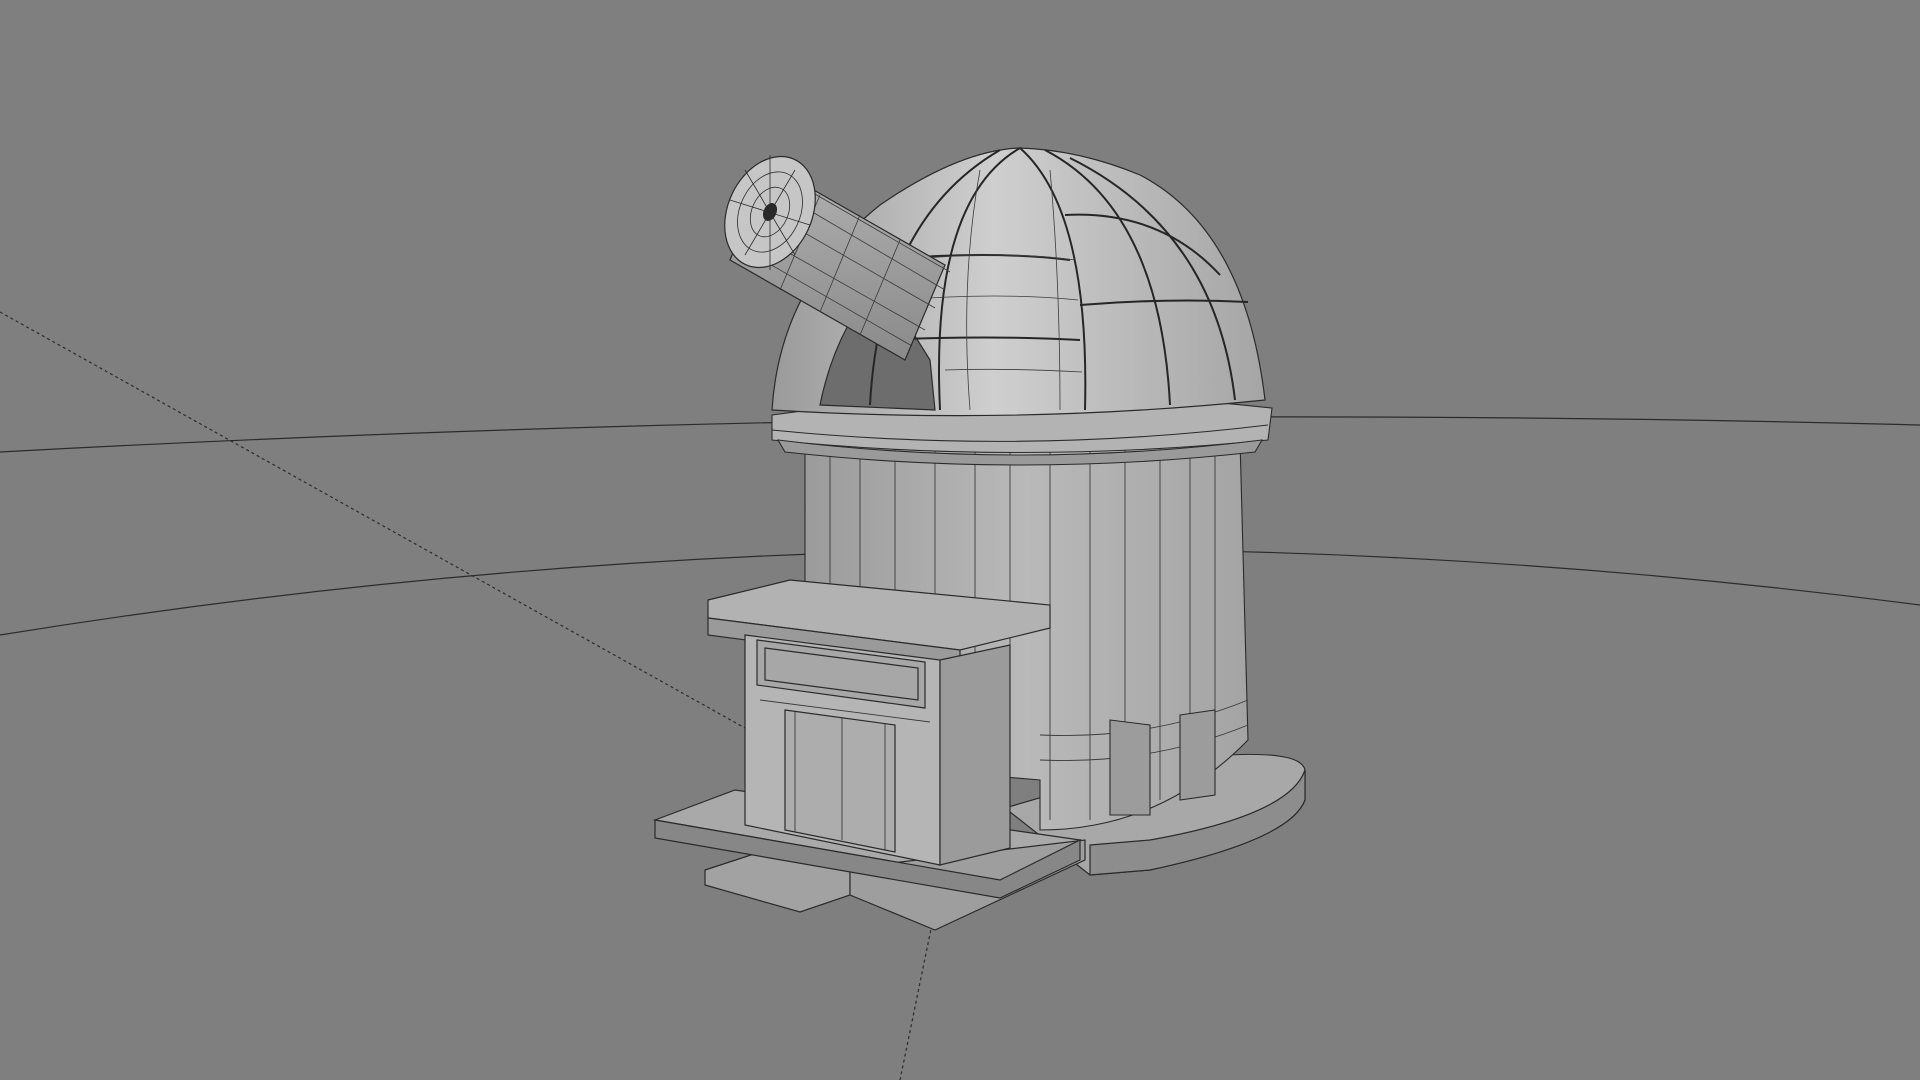  I want to click on entrance-annex, so click(879, 722).